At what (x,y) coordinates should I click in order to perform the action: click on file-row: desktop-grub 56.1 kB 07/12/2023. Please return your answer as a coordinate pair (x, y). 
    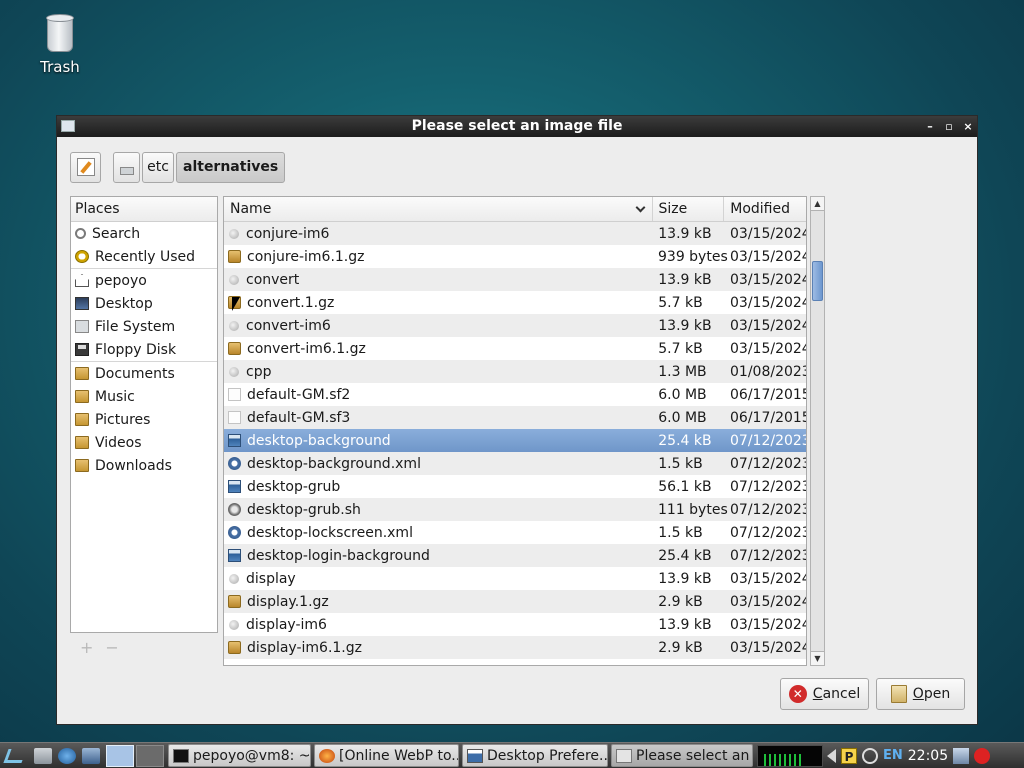
    Looking at the image, I should click on (515, 486).